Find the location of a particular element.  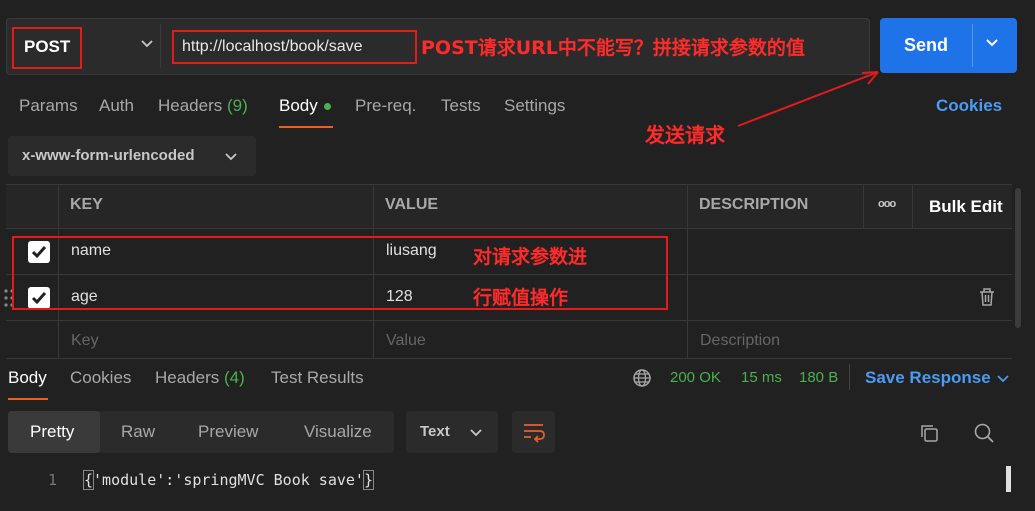

tab-tests: Tests is located at coordinates (461, 106).